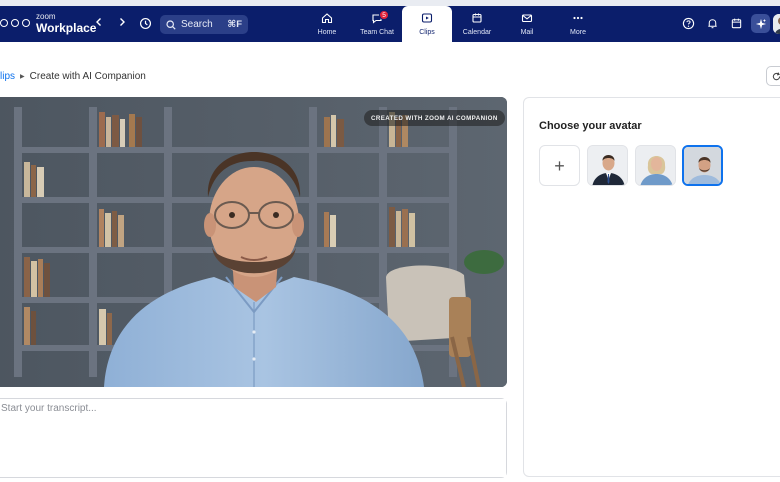 Image resolution: width=780 pixels, height=482 pixels. I want to click on help-icon, so click(688, 23).